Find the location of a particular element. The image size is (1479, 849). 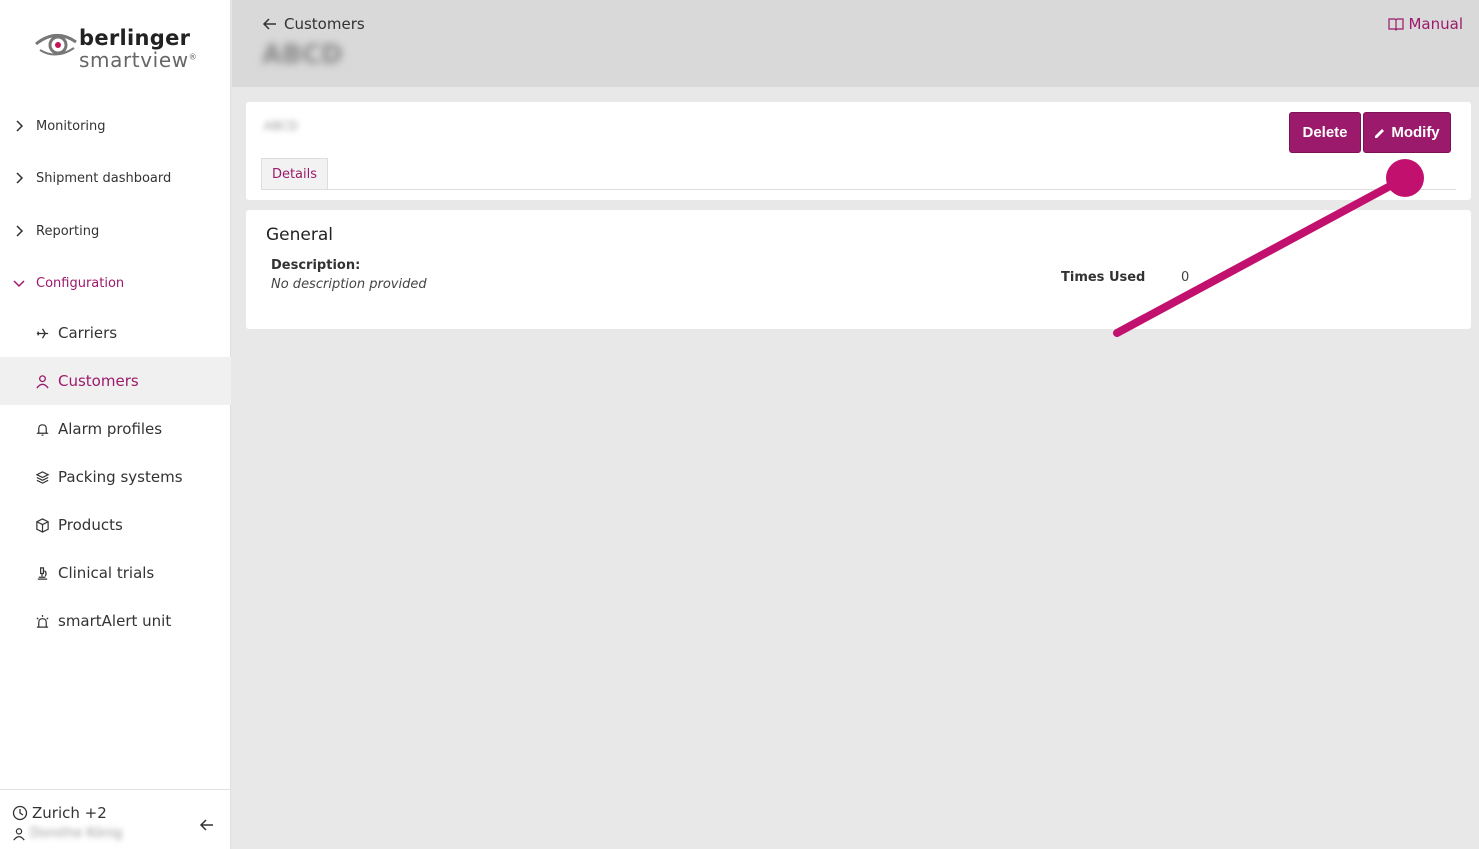

description-value: No description provided is located at coordinates (349, 284).